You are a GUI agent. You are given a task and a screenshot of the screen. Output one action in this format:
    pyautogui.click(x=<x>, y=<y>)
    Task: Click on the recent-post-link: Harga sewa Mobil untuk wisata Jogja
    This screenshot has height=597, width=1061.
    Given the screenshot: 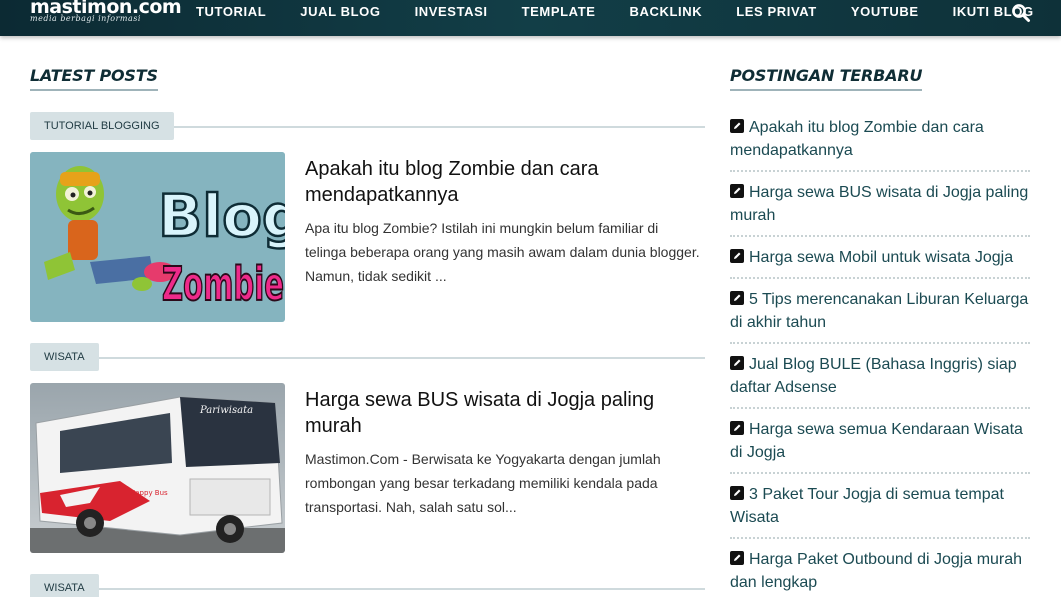 What is the action you would take?
    pyautogui.click(x=871, y=257)
    